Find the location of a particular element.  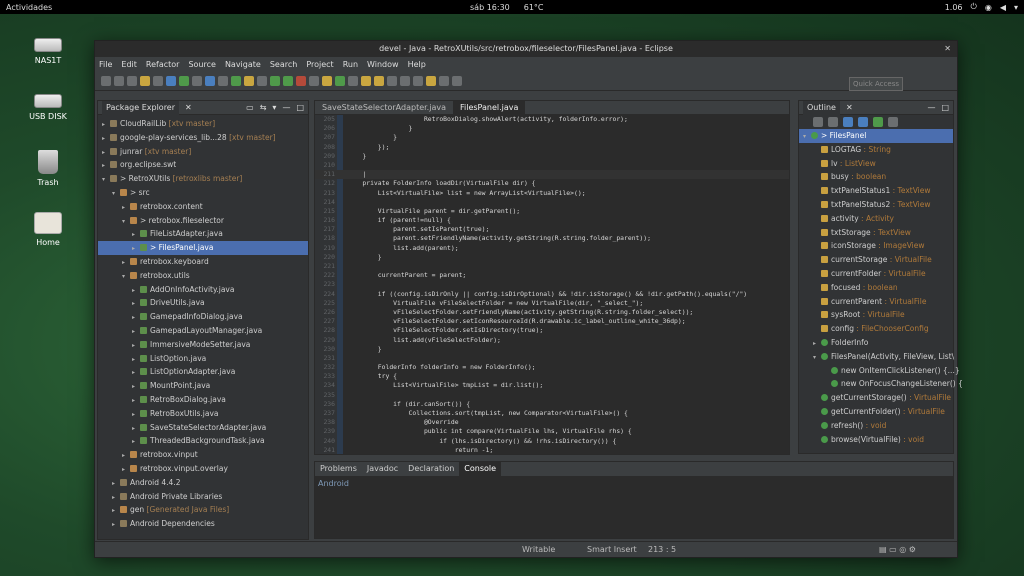

code-line: 233 try { is located at coordinates (552, 376).